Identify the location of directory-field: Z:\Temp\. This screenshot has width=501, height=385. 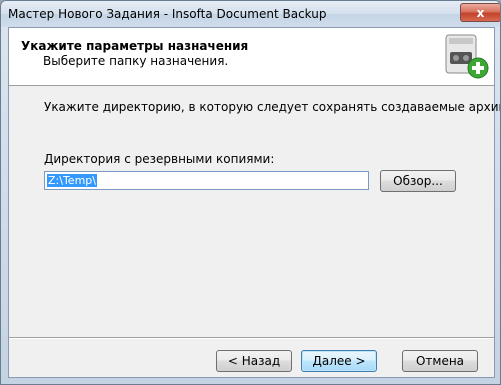
(206, 180).